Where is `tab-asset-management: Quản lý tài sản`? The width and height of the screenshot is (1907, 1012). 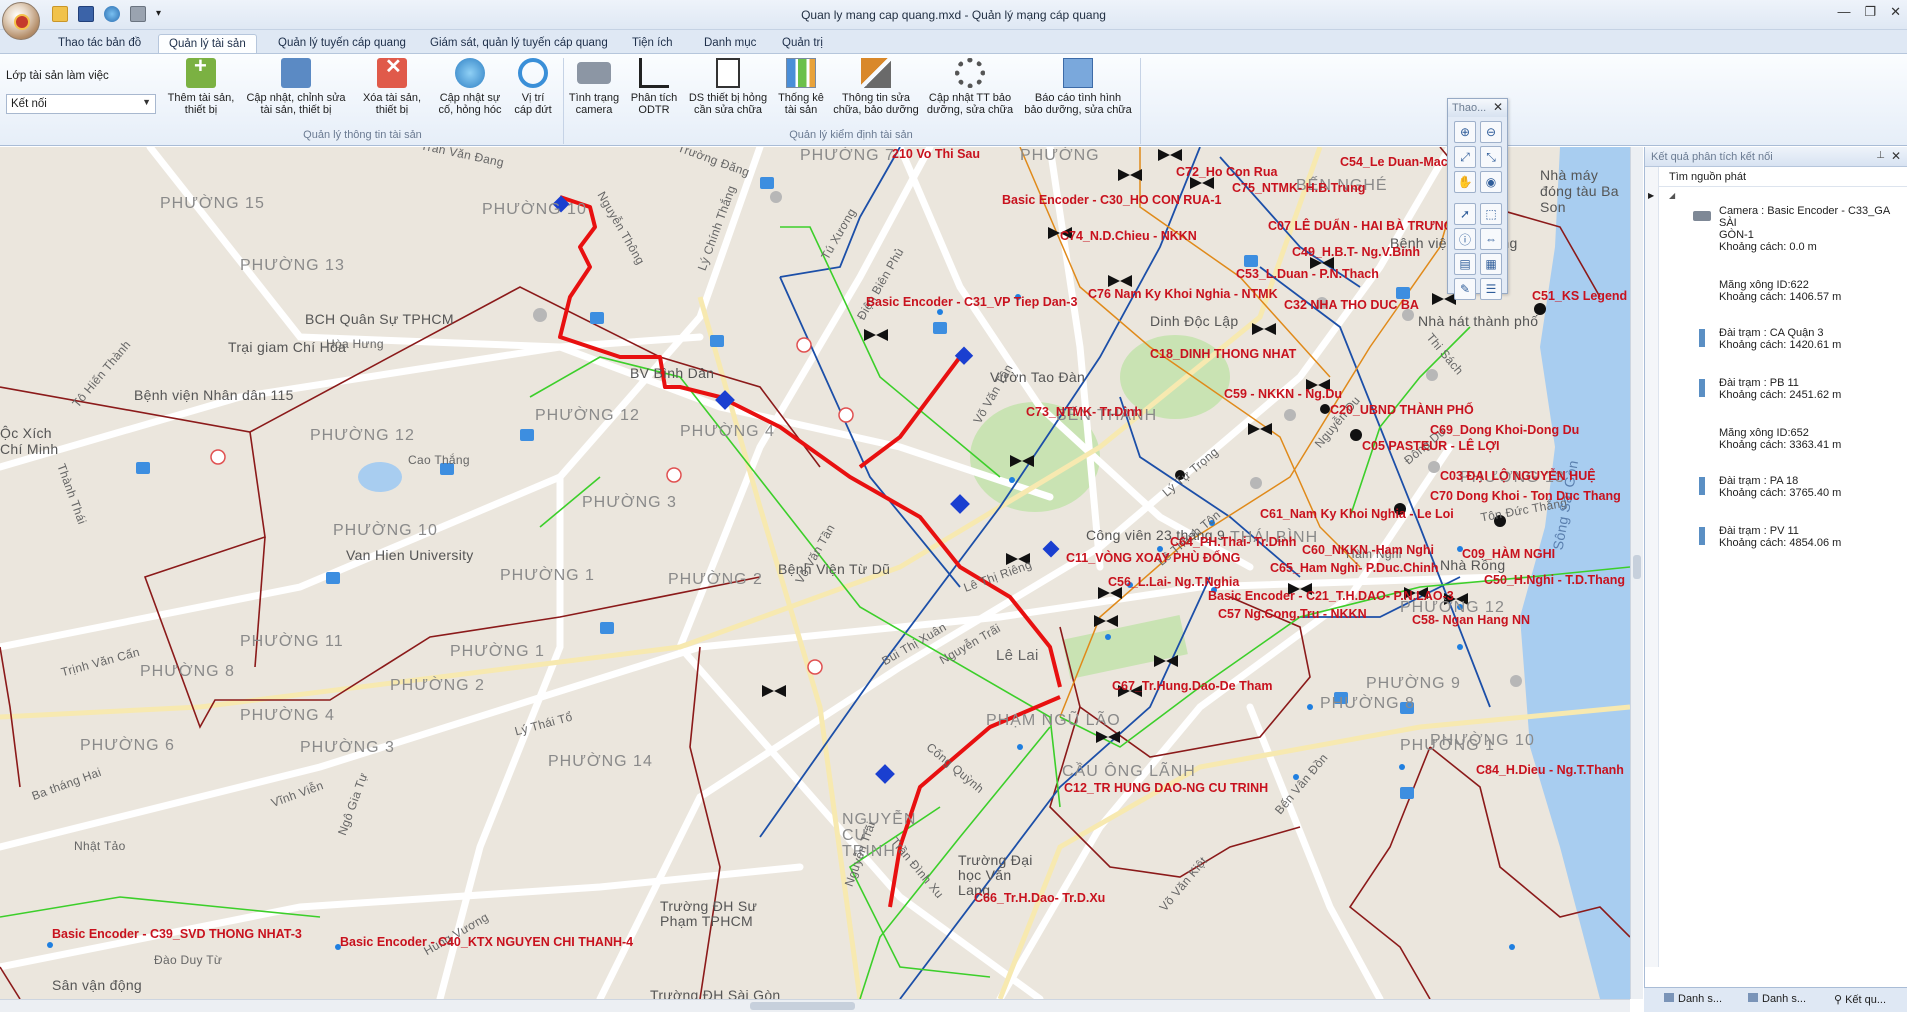
tab-asset-management: Quản lý tài sản is located at coordinates (207, 44).